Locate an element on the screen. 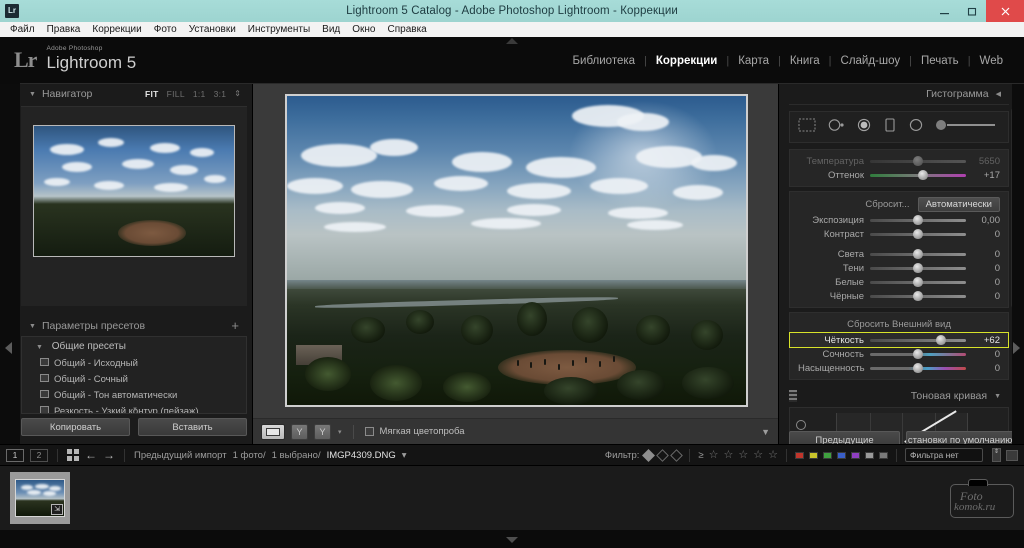  filename-dropdown-icon: ▾ is located at coordinates (404, 455).